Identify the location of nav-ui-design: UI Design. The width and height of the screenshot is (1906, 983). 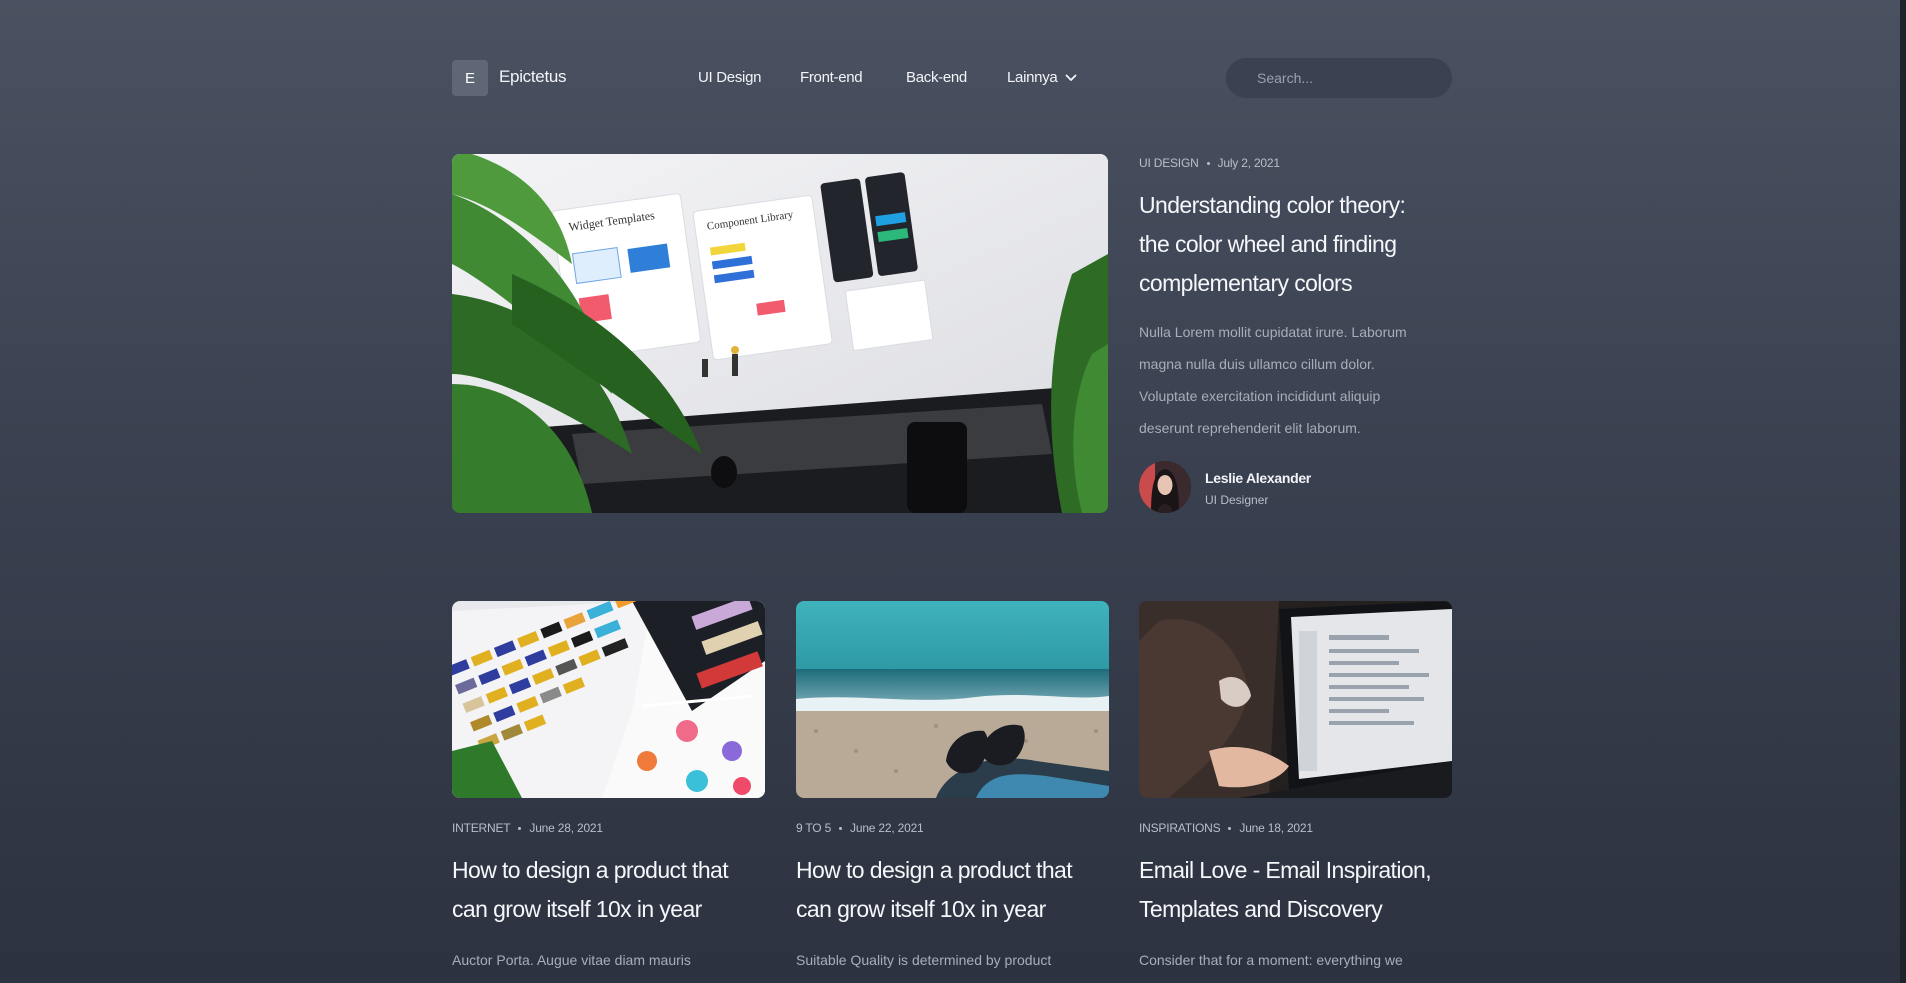
(729, 77).